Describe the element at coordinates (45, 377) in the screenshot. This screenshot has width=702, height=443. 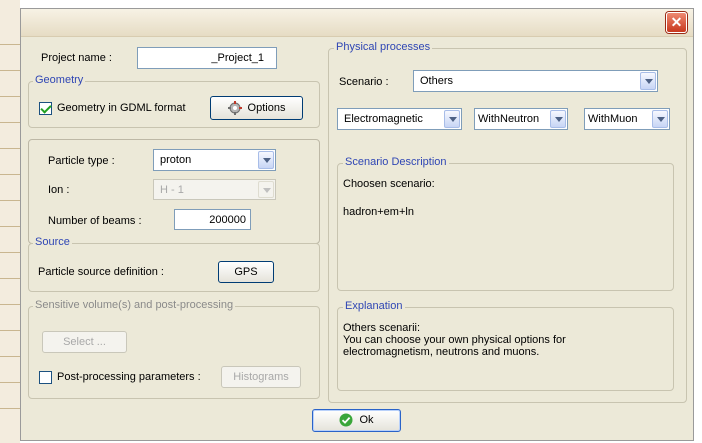
I see `post-processing-checkbox` at that location.